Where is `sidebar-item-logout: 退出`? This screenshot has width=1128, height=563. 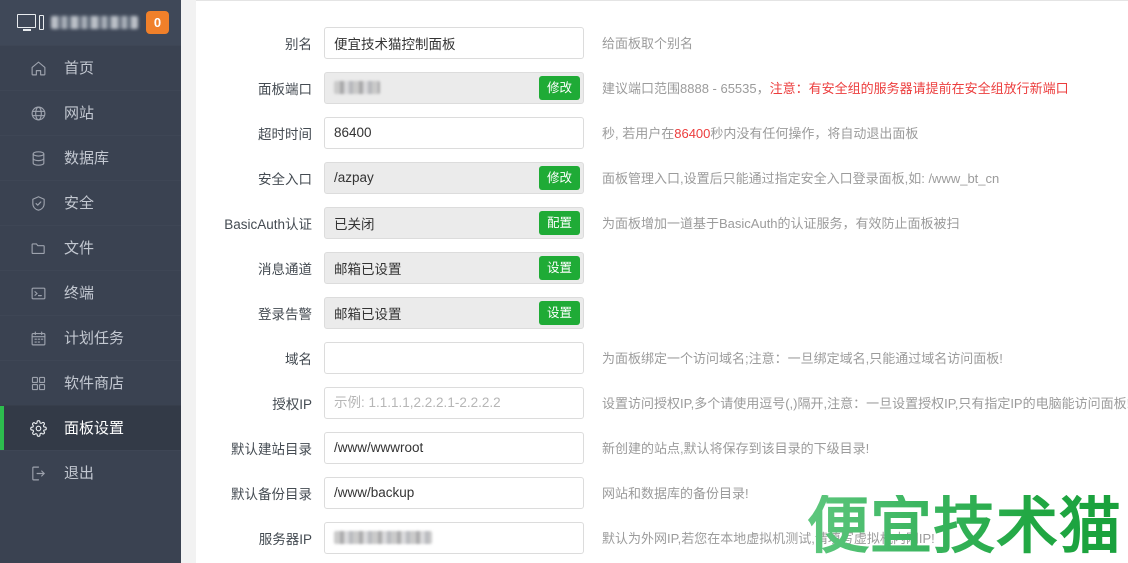
sidebar-item-logout: 退出 is located at coordinates (90, 472).